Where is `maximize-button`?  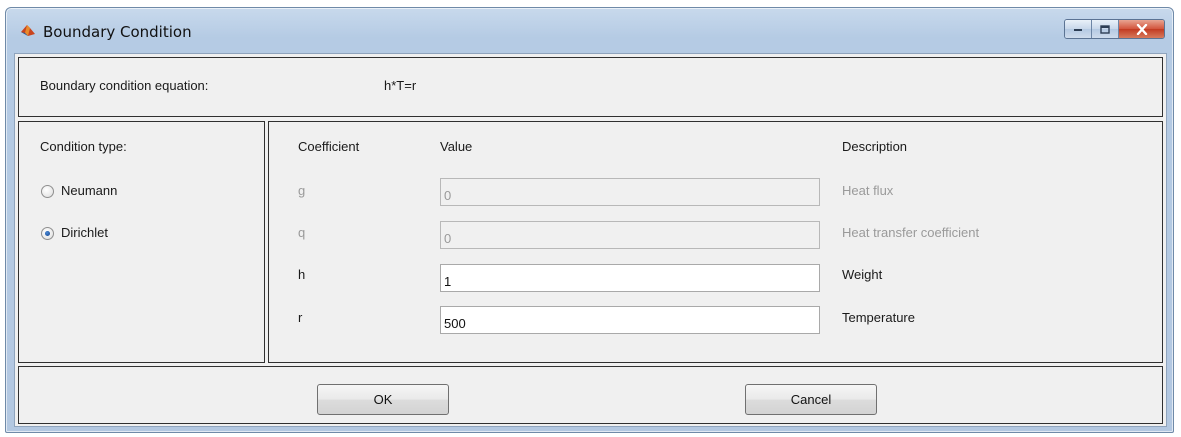 maximize-button is located at coordinates (1105, 29).